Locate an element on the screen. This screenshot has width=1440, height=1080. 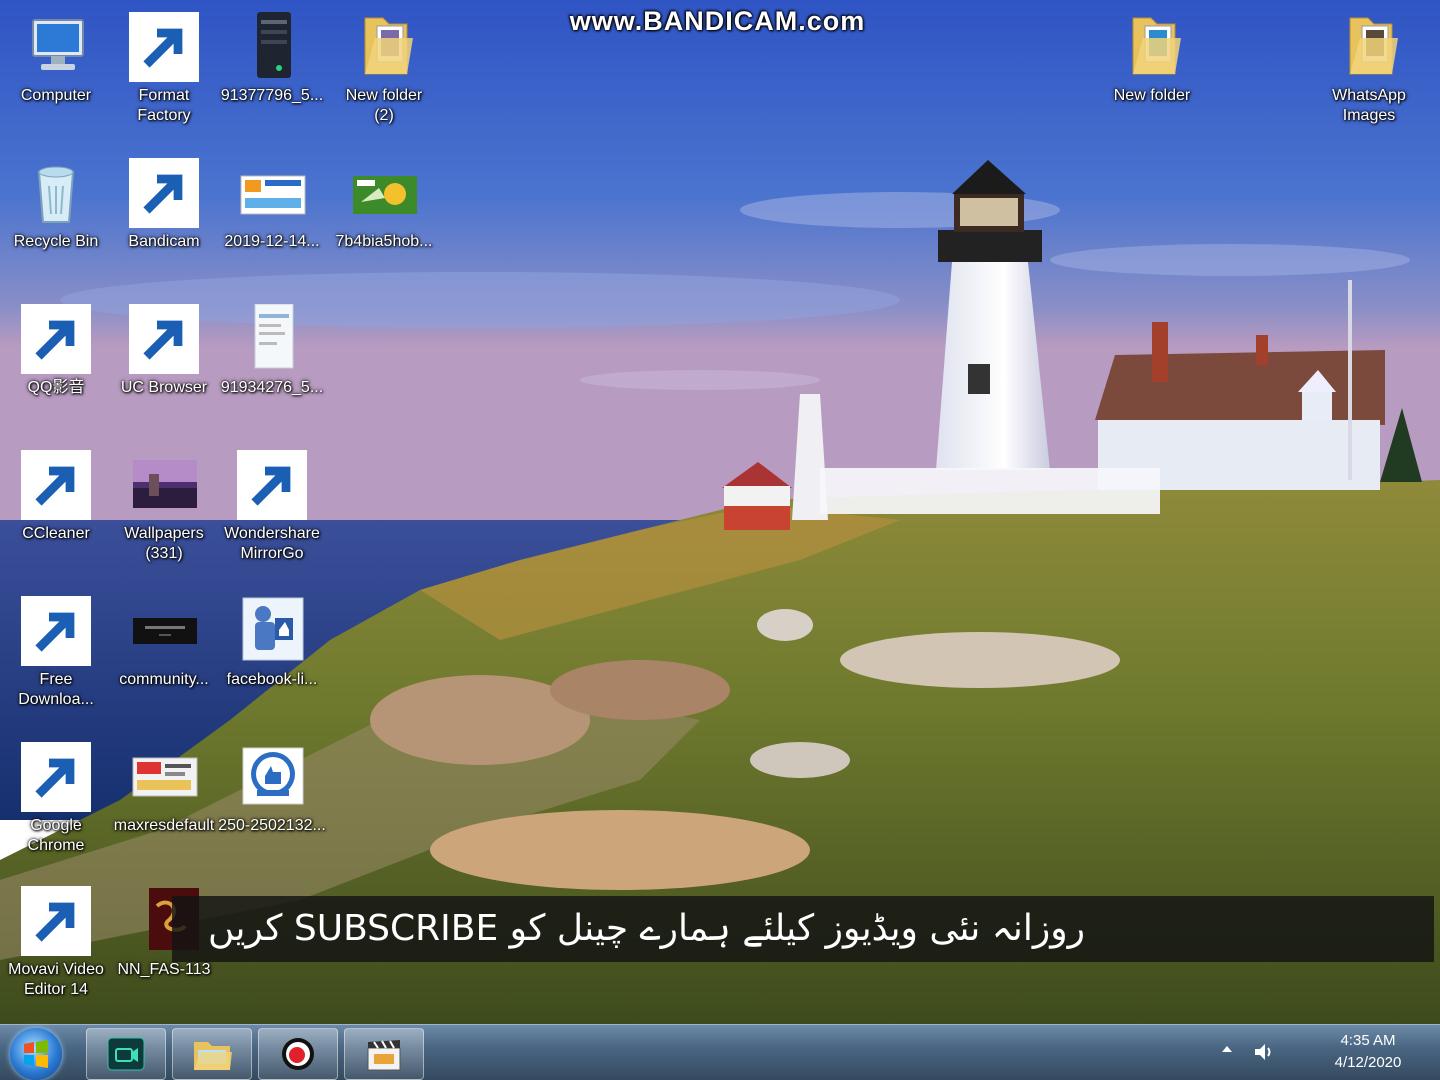
desktop-icon-label: New folder (2) is located at coordinates (384, 105).